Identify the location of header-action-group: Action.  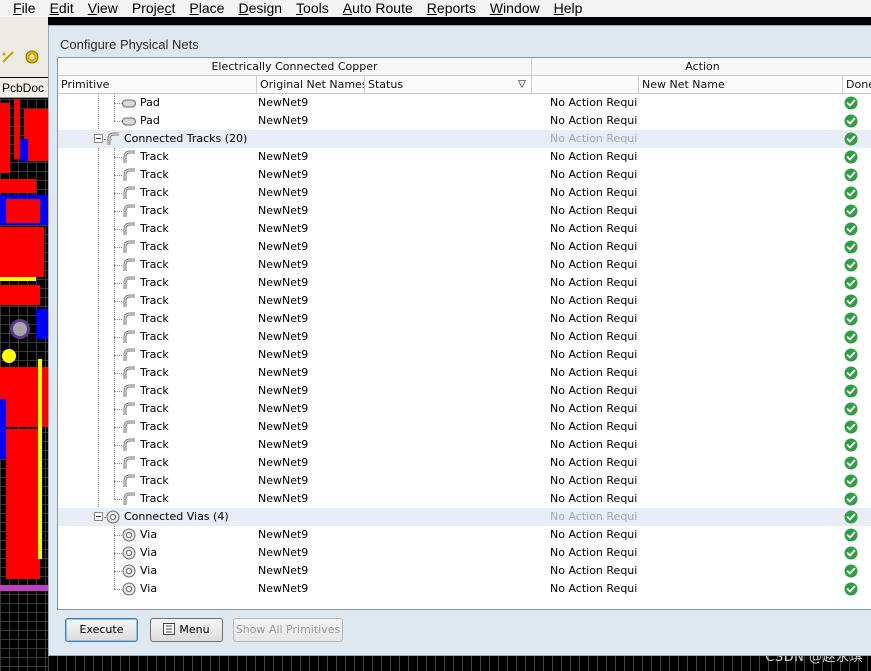
(702, 66).